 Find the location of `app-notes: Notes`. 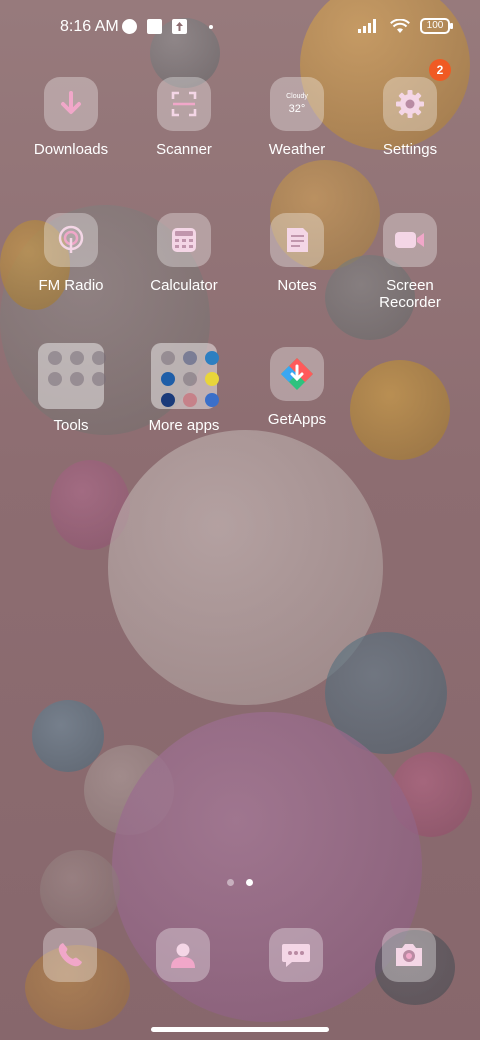

app-notes: Notes is located at coordinates (297, 253).